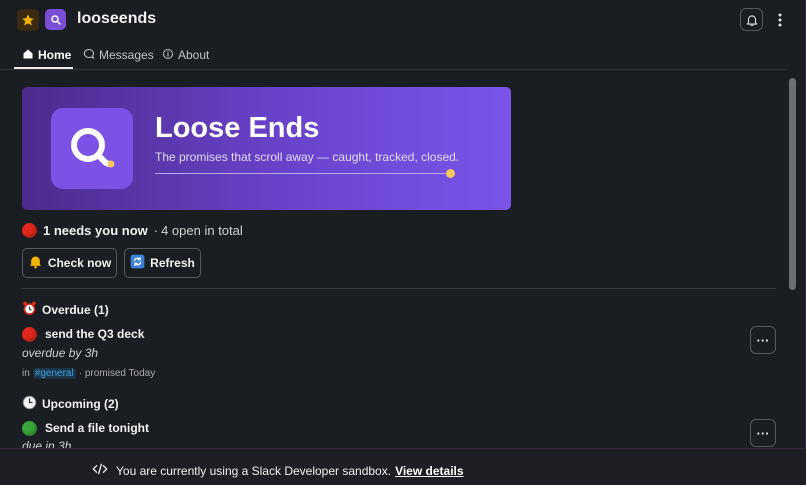 Image resolution: width=806 pixels, height=485 pixels. What do you see at coordinates (29, 310) in the screenshot?
I see `alarm-clock-icon` at bounding box center [29, 310].